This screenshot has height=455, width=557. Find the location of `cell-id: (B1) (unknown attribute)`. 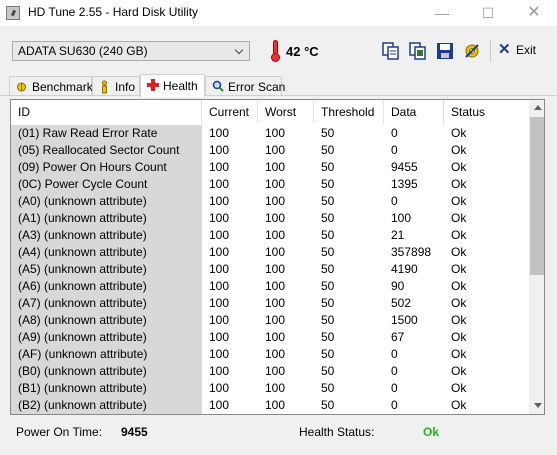

cell-id: (B1) (unknown attribute) is located at coordinates (106, 388).